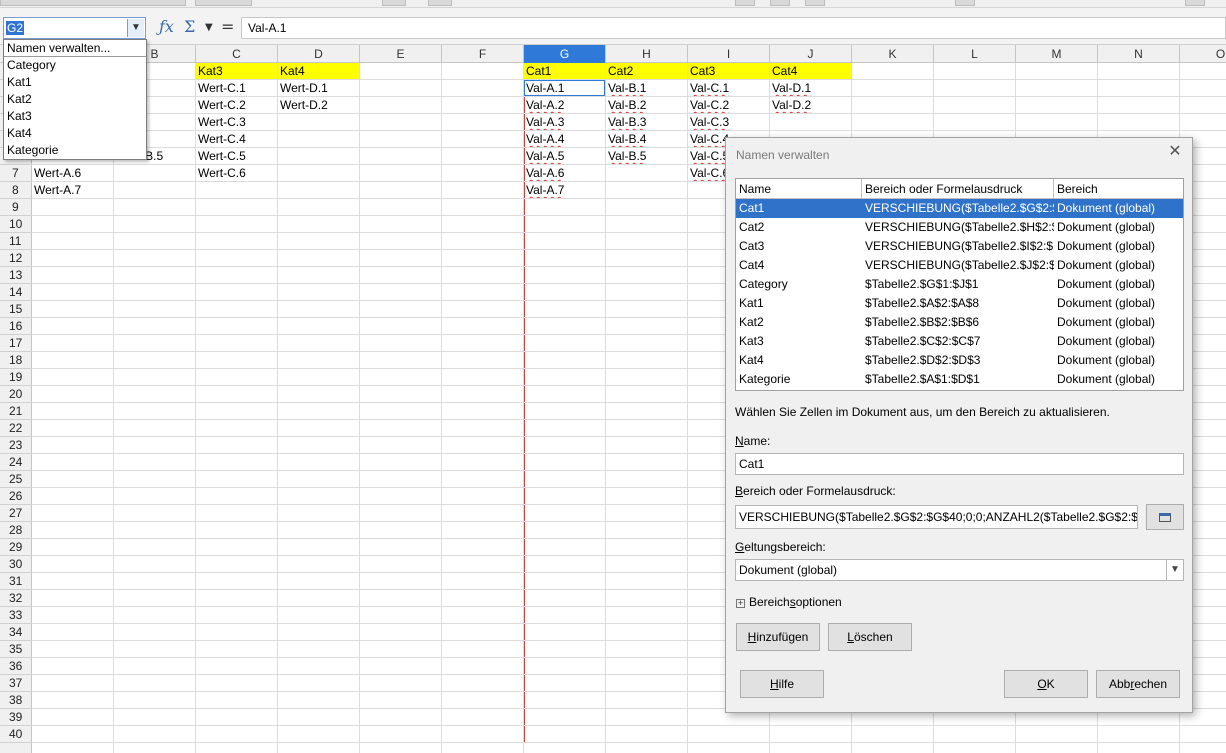 This screenshot has height=753, width=1226. What do you see at coordinates (16, 411) in the screenshot?
I see `row-header-21: 21` at bounding box center [16, 411].